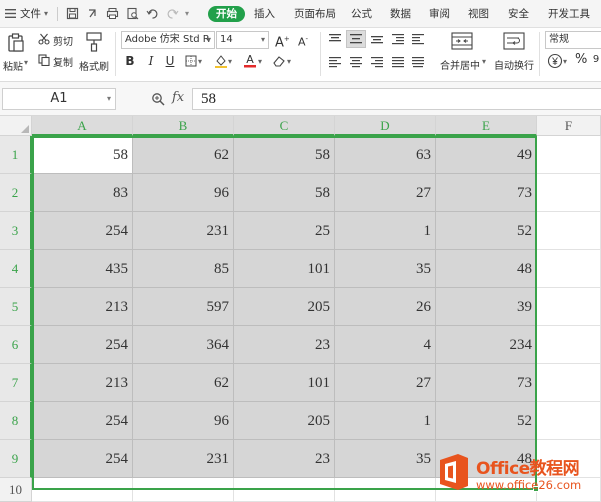 The width and height of the screenshot is (601, 502). Describe the element at coordinates (130, 61) in the screenshot. I see `bold-icon: B` at that location.